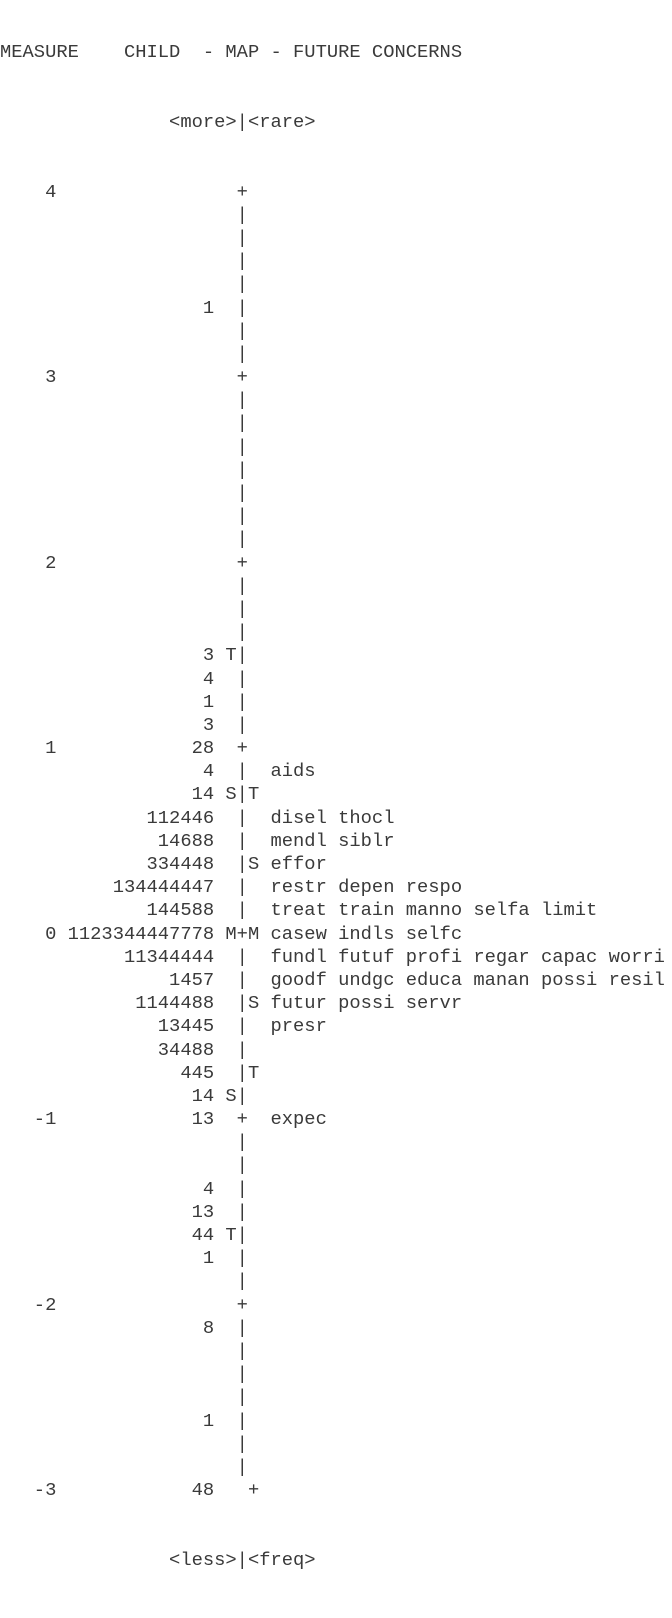 The width and height of the screenshot is (672, 1618). I want to click on child-distribution: 112446, so click(180, 817).